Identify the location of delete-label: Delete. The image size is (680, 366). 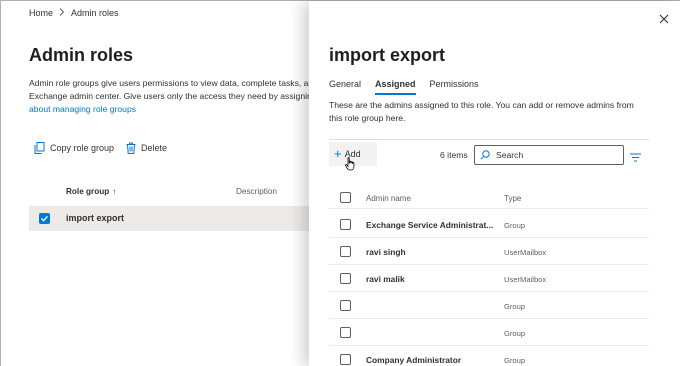
(154, 148).